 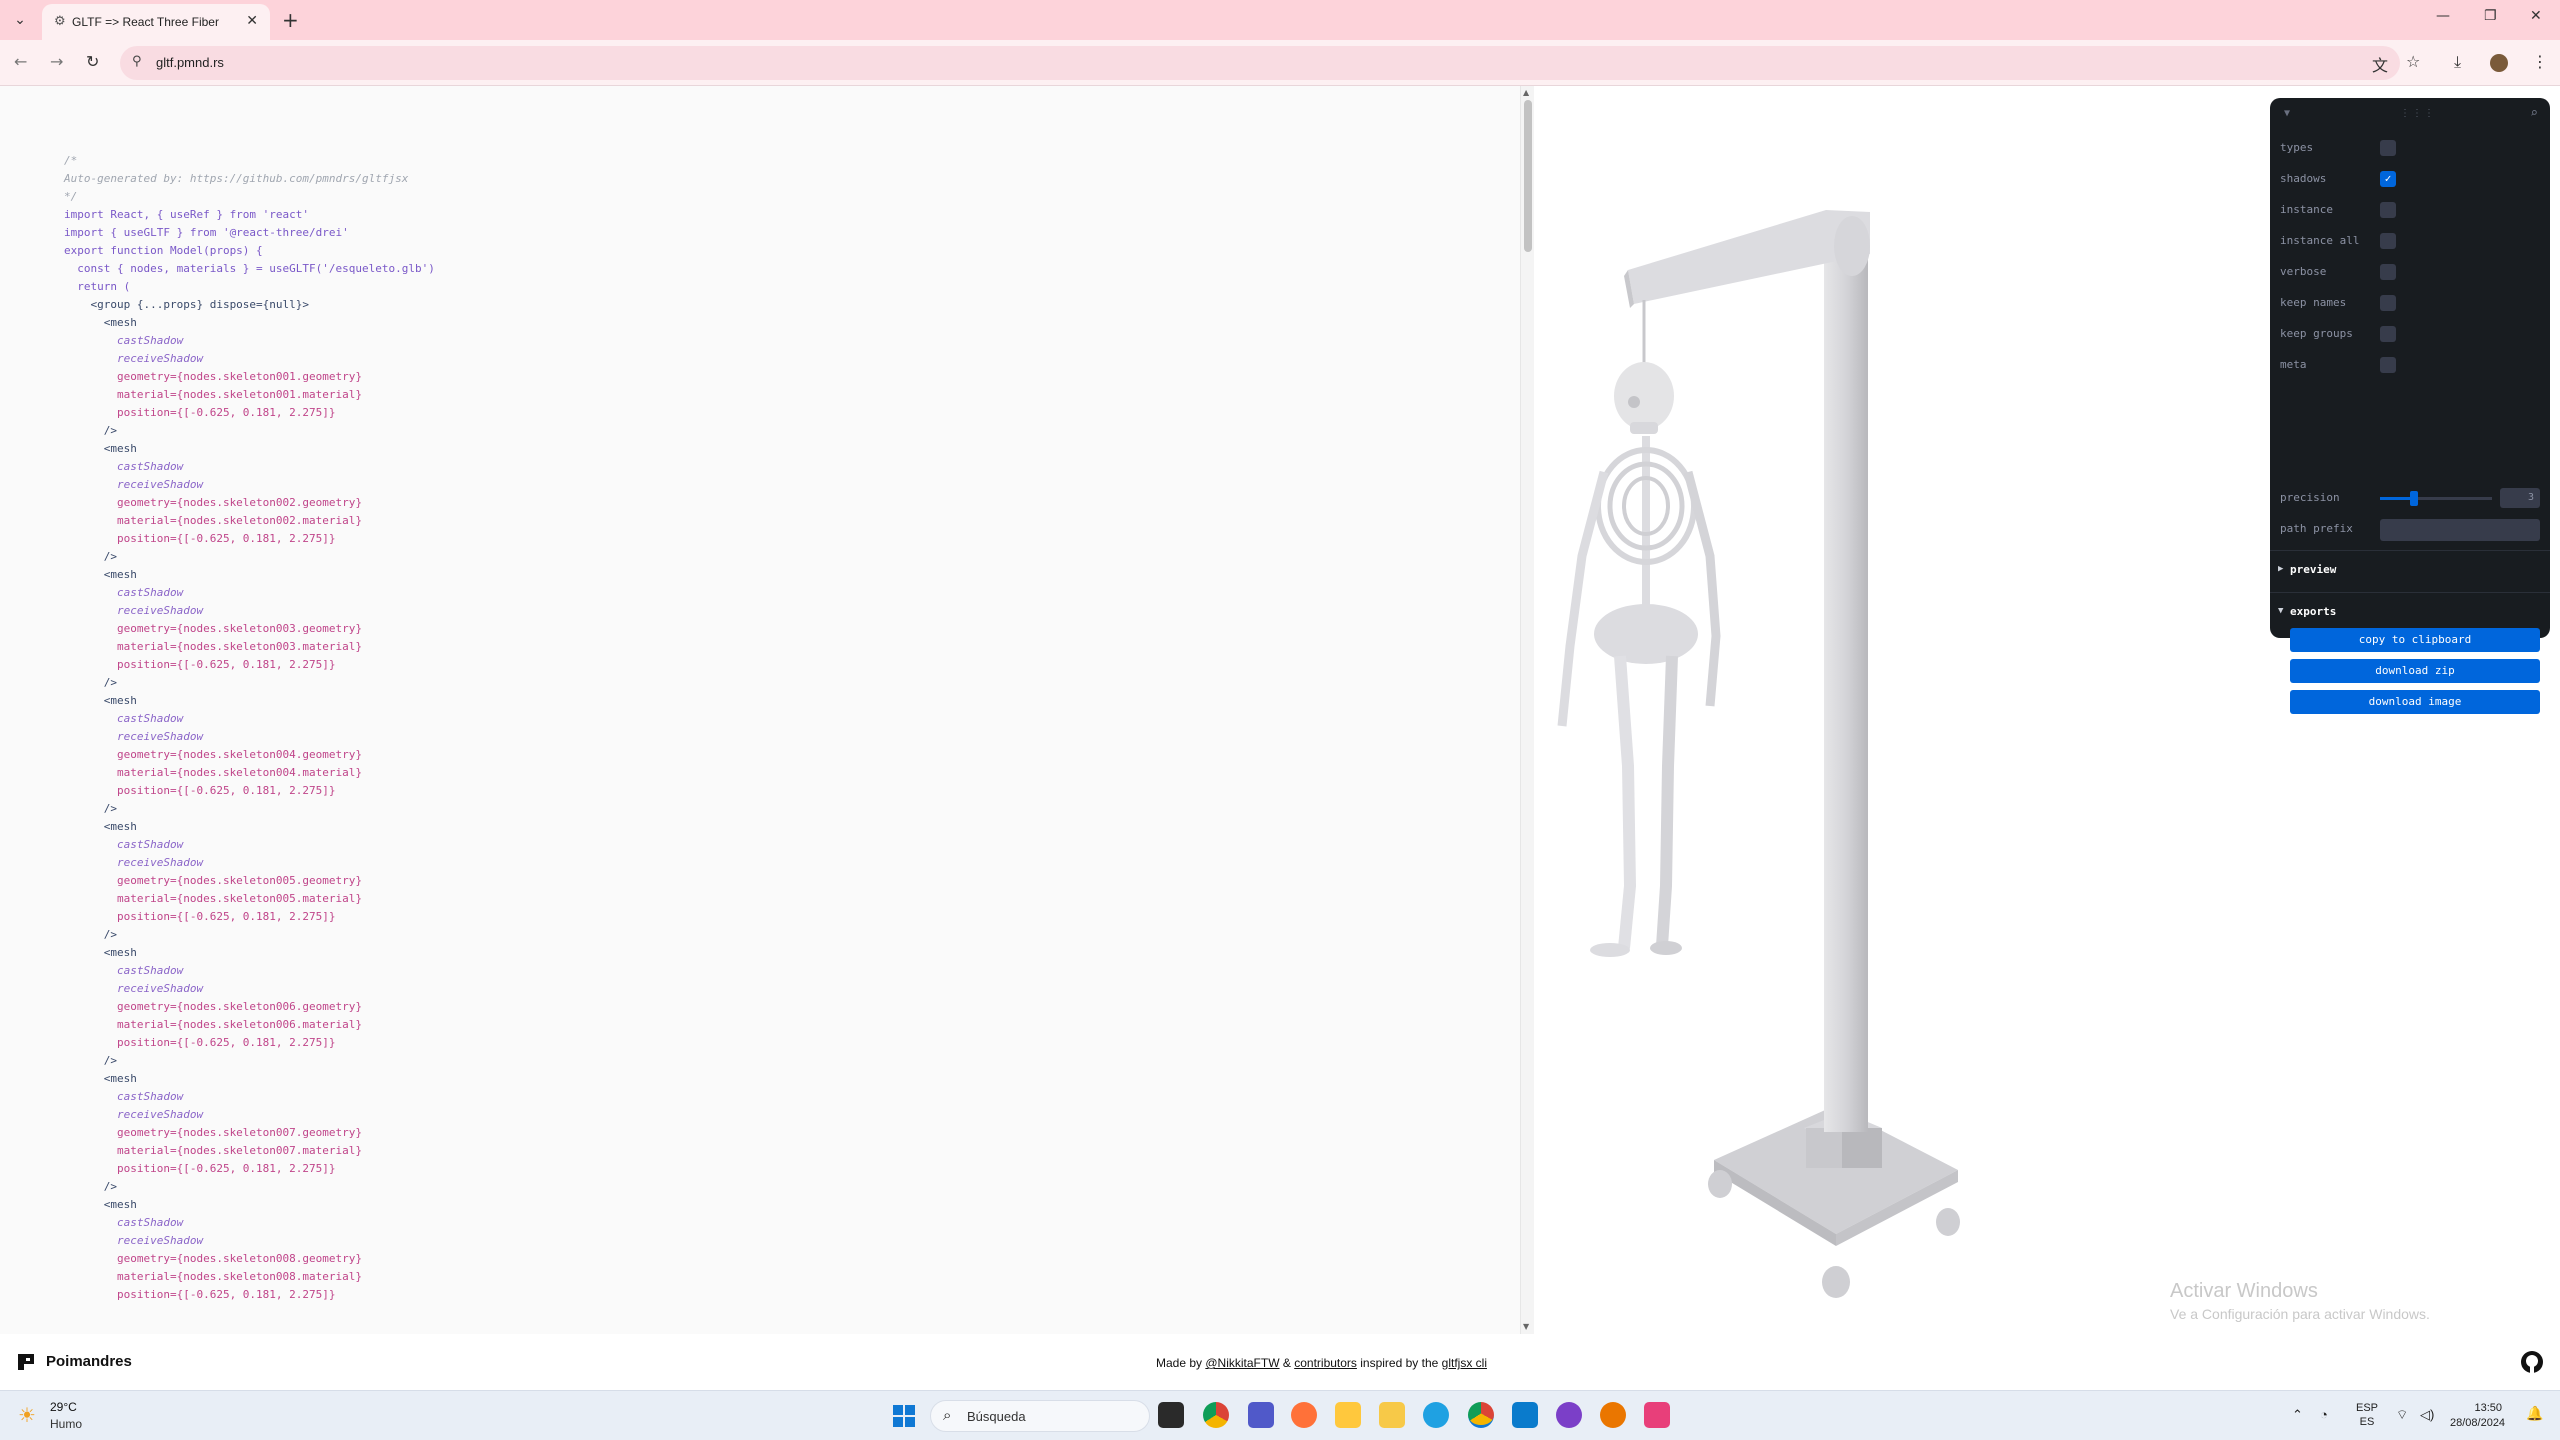 I want to click on code-line: geometry={nodes.skeleton004.geometry}, so click(x=213, y=754).